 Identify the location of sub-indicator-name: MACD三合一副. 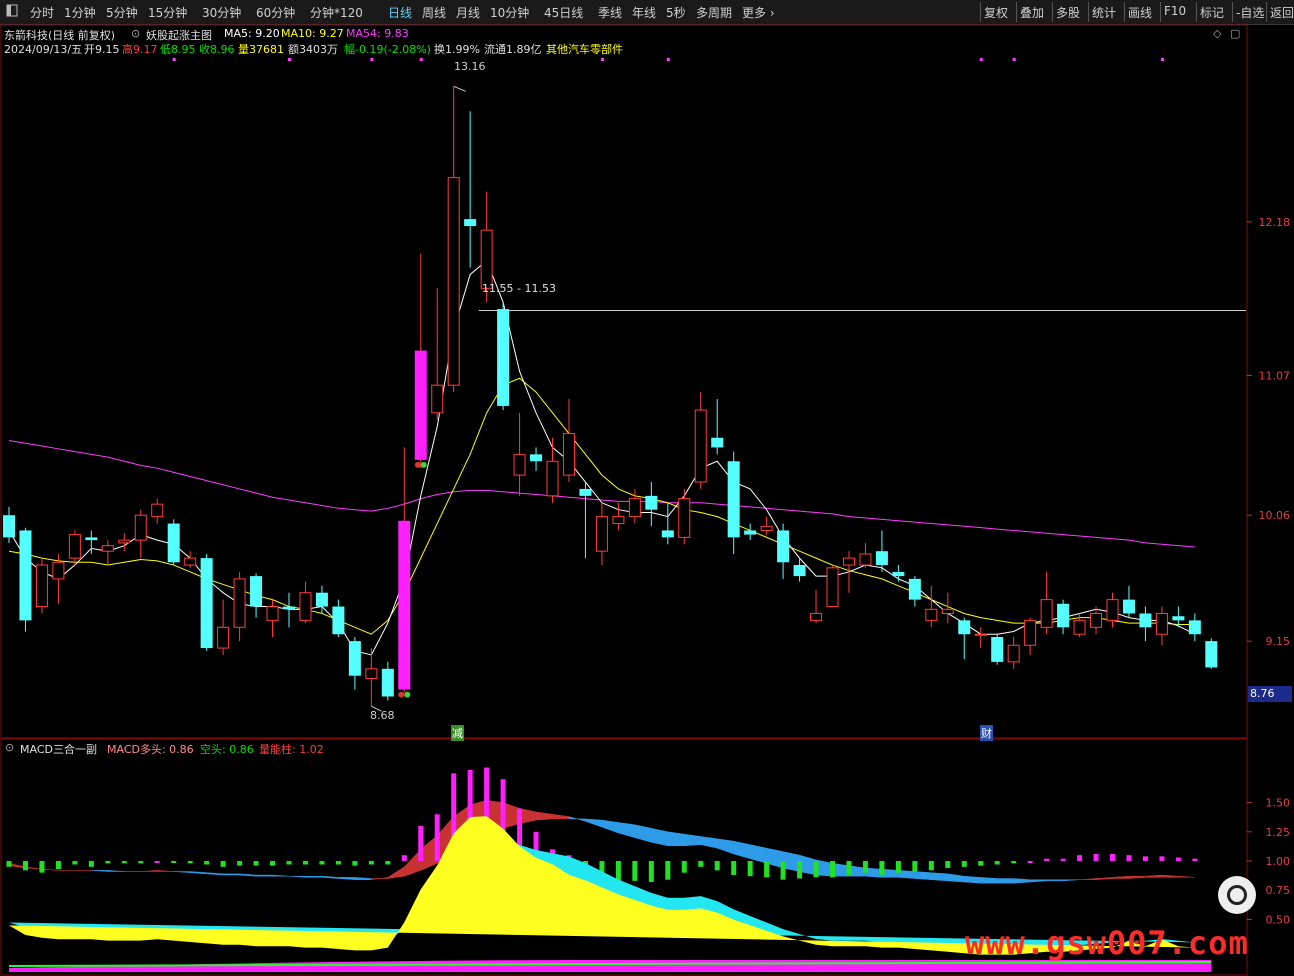
(58, 749).